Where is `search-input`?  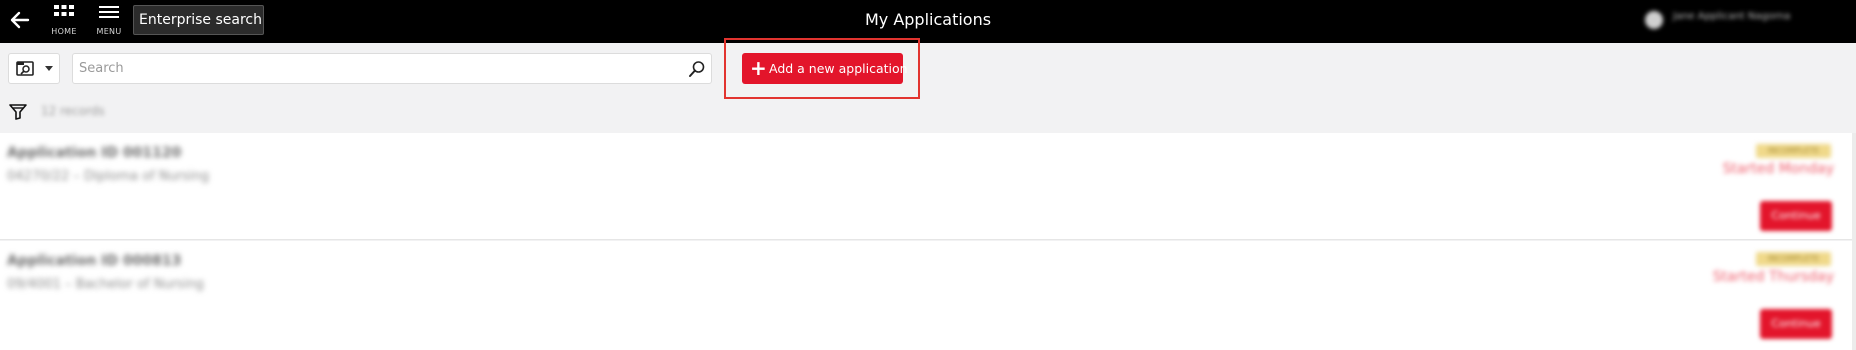 search-input is located at coordinates (379, 68).